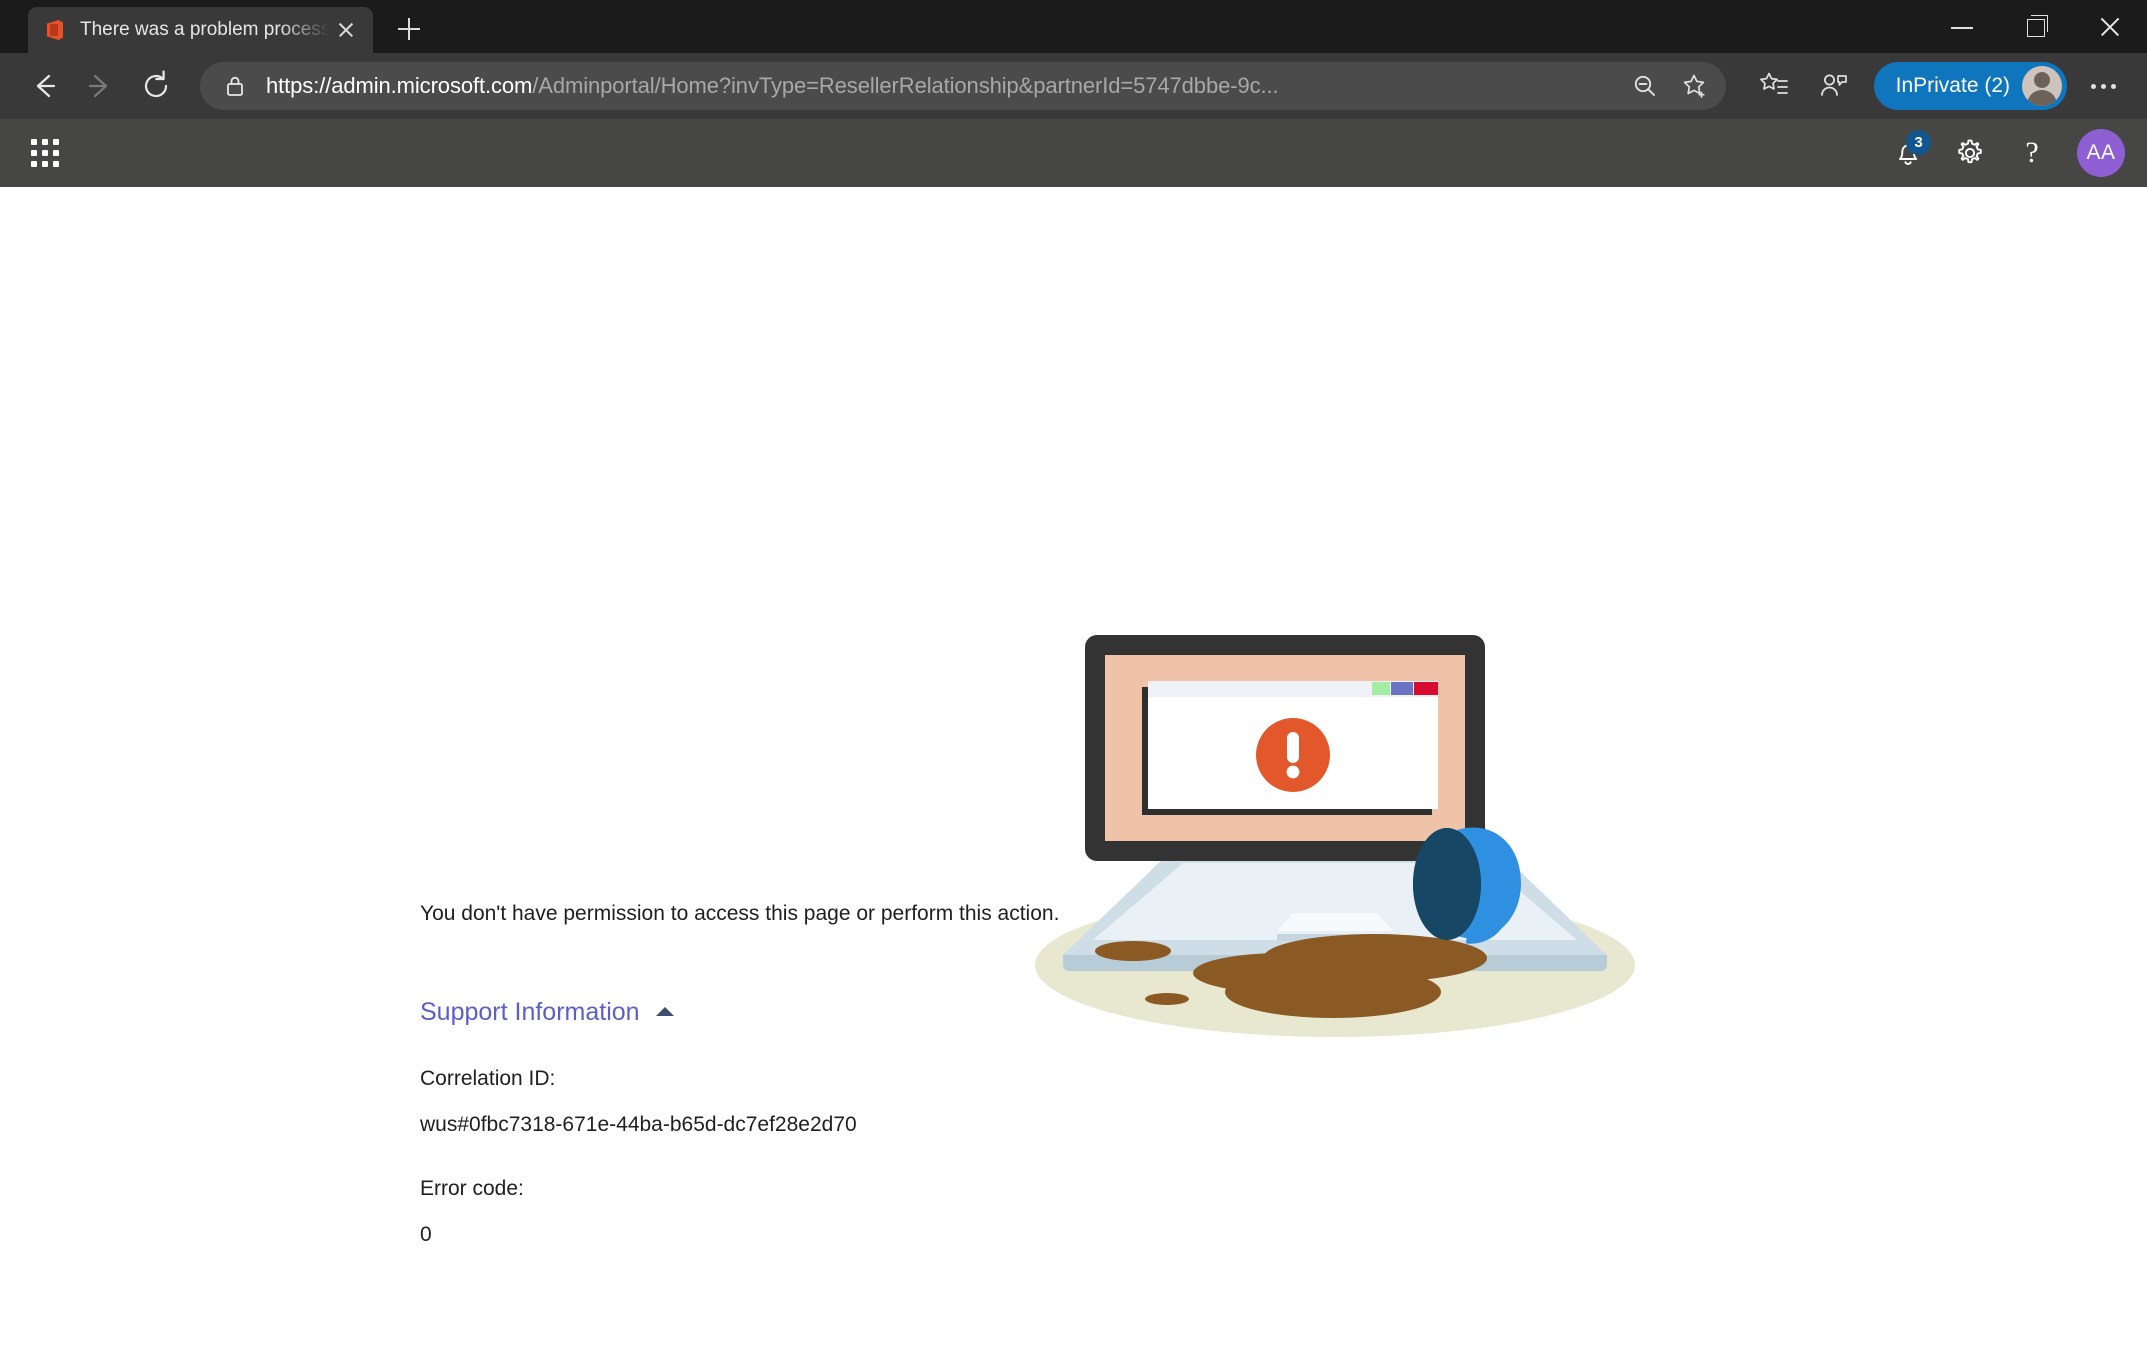 This screenshot has width=2147, height=1364. I want to click on close-tab-icon, so click(346, 30).